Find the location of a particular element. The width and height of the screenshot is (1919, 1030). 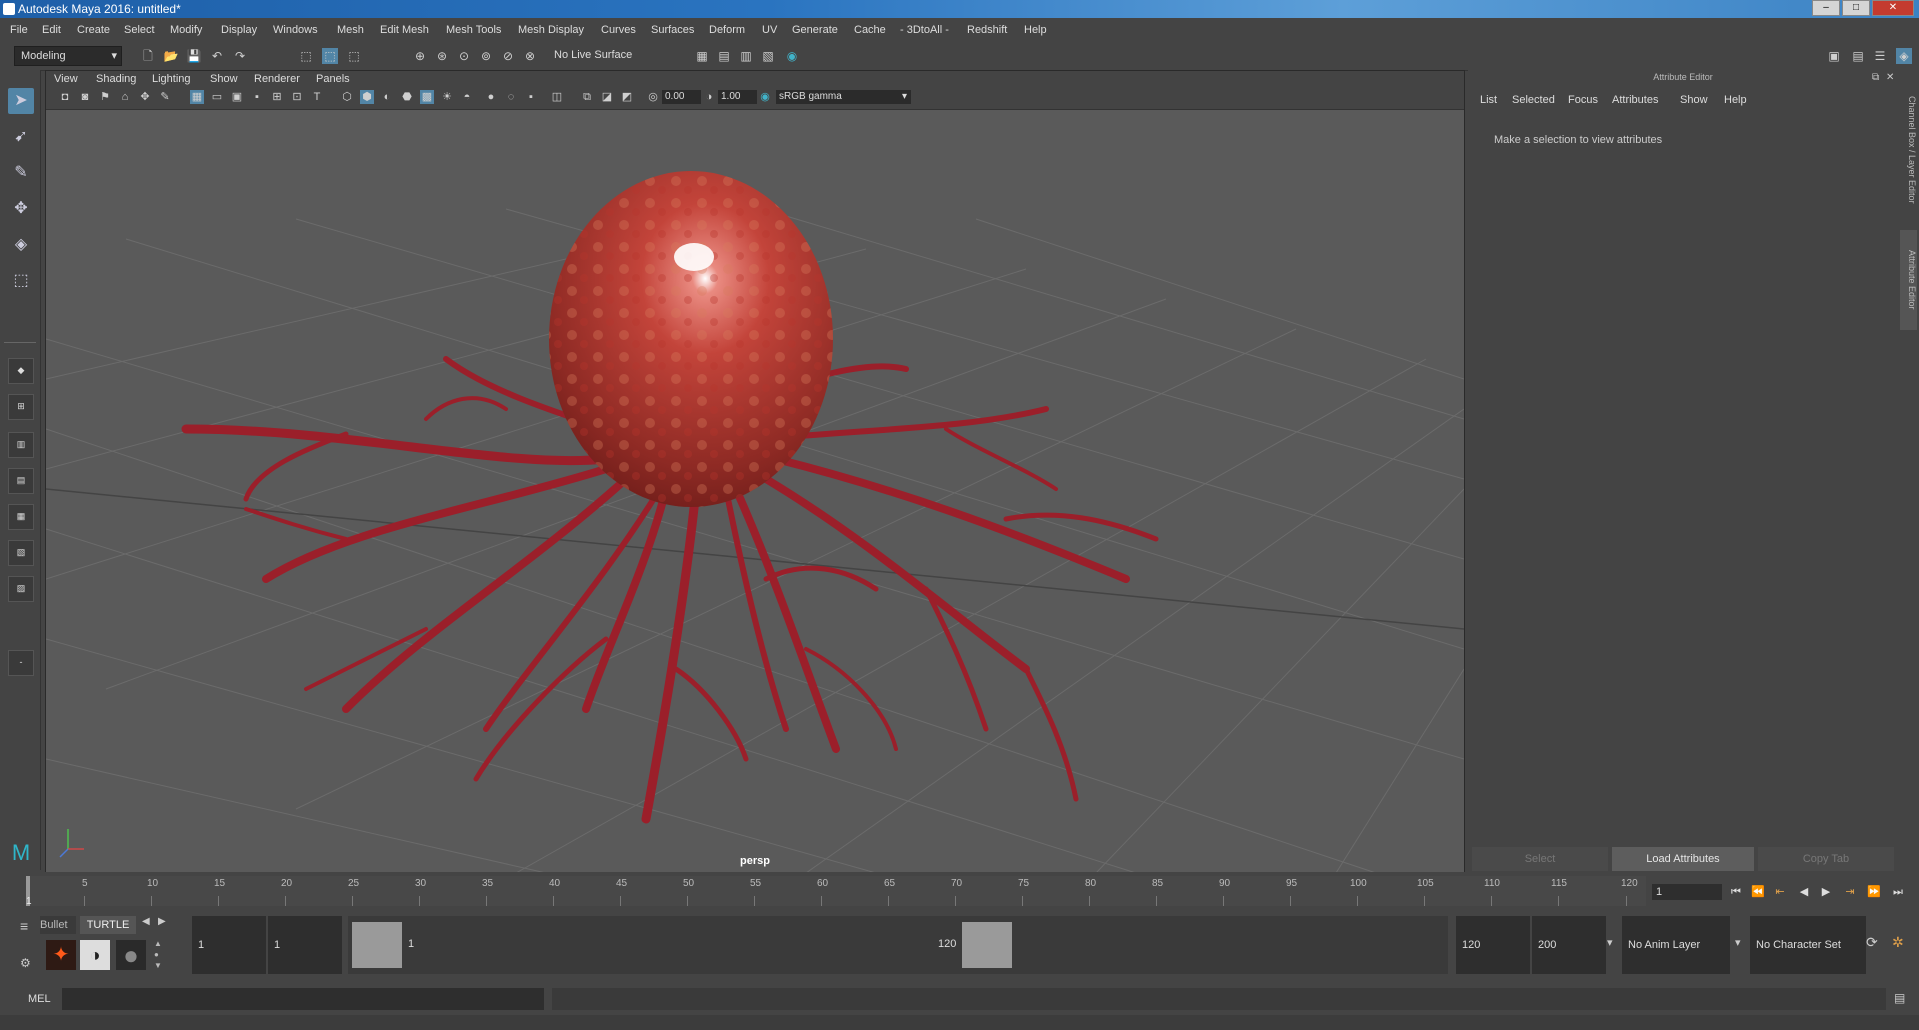

bookmark-icon: ⚑ is located at coordinates (105, 97).